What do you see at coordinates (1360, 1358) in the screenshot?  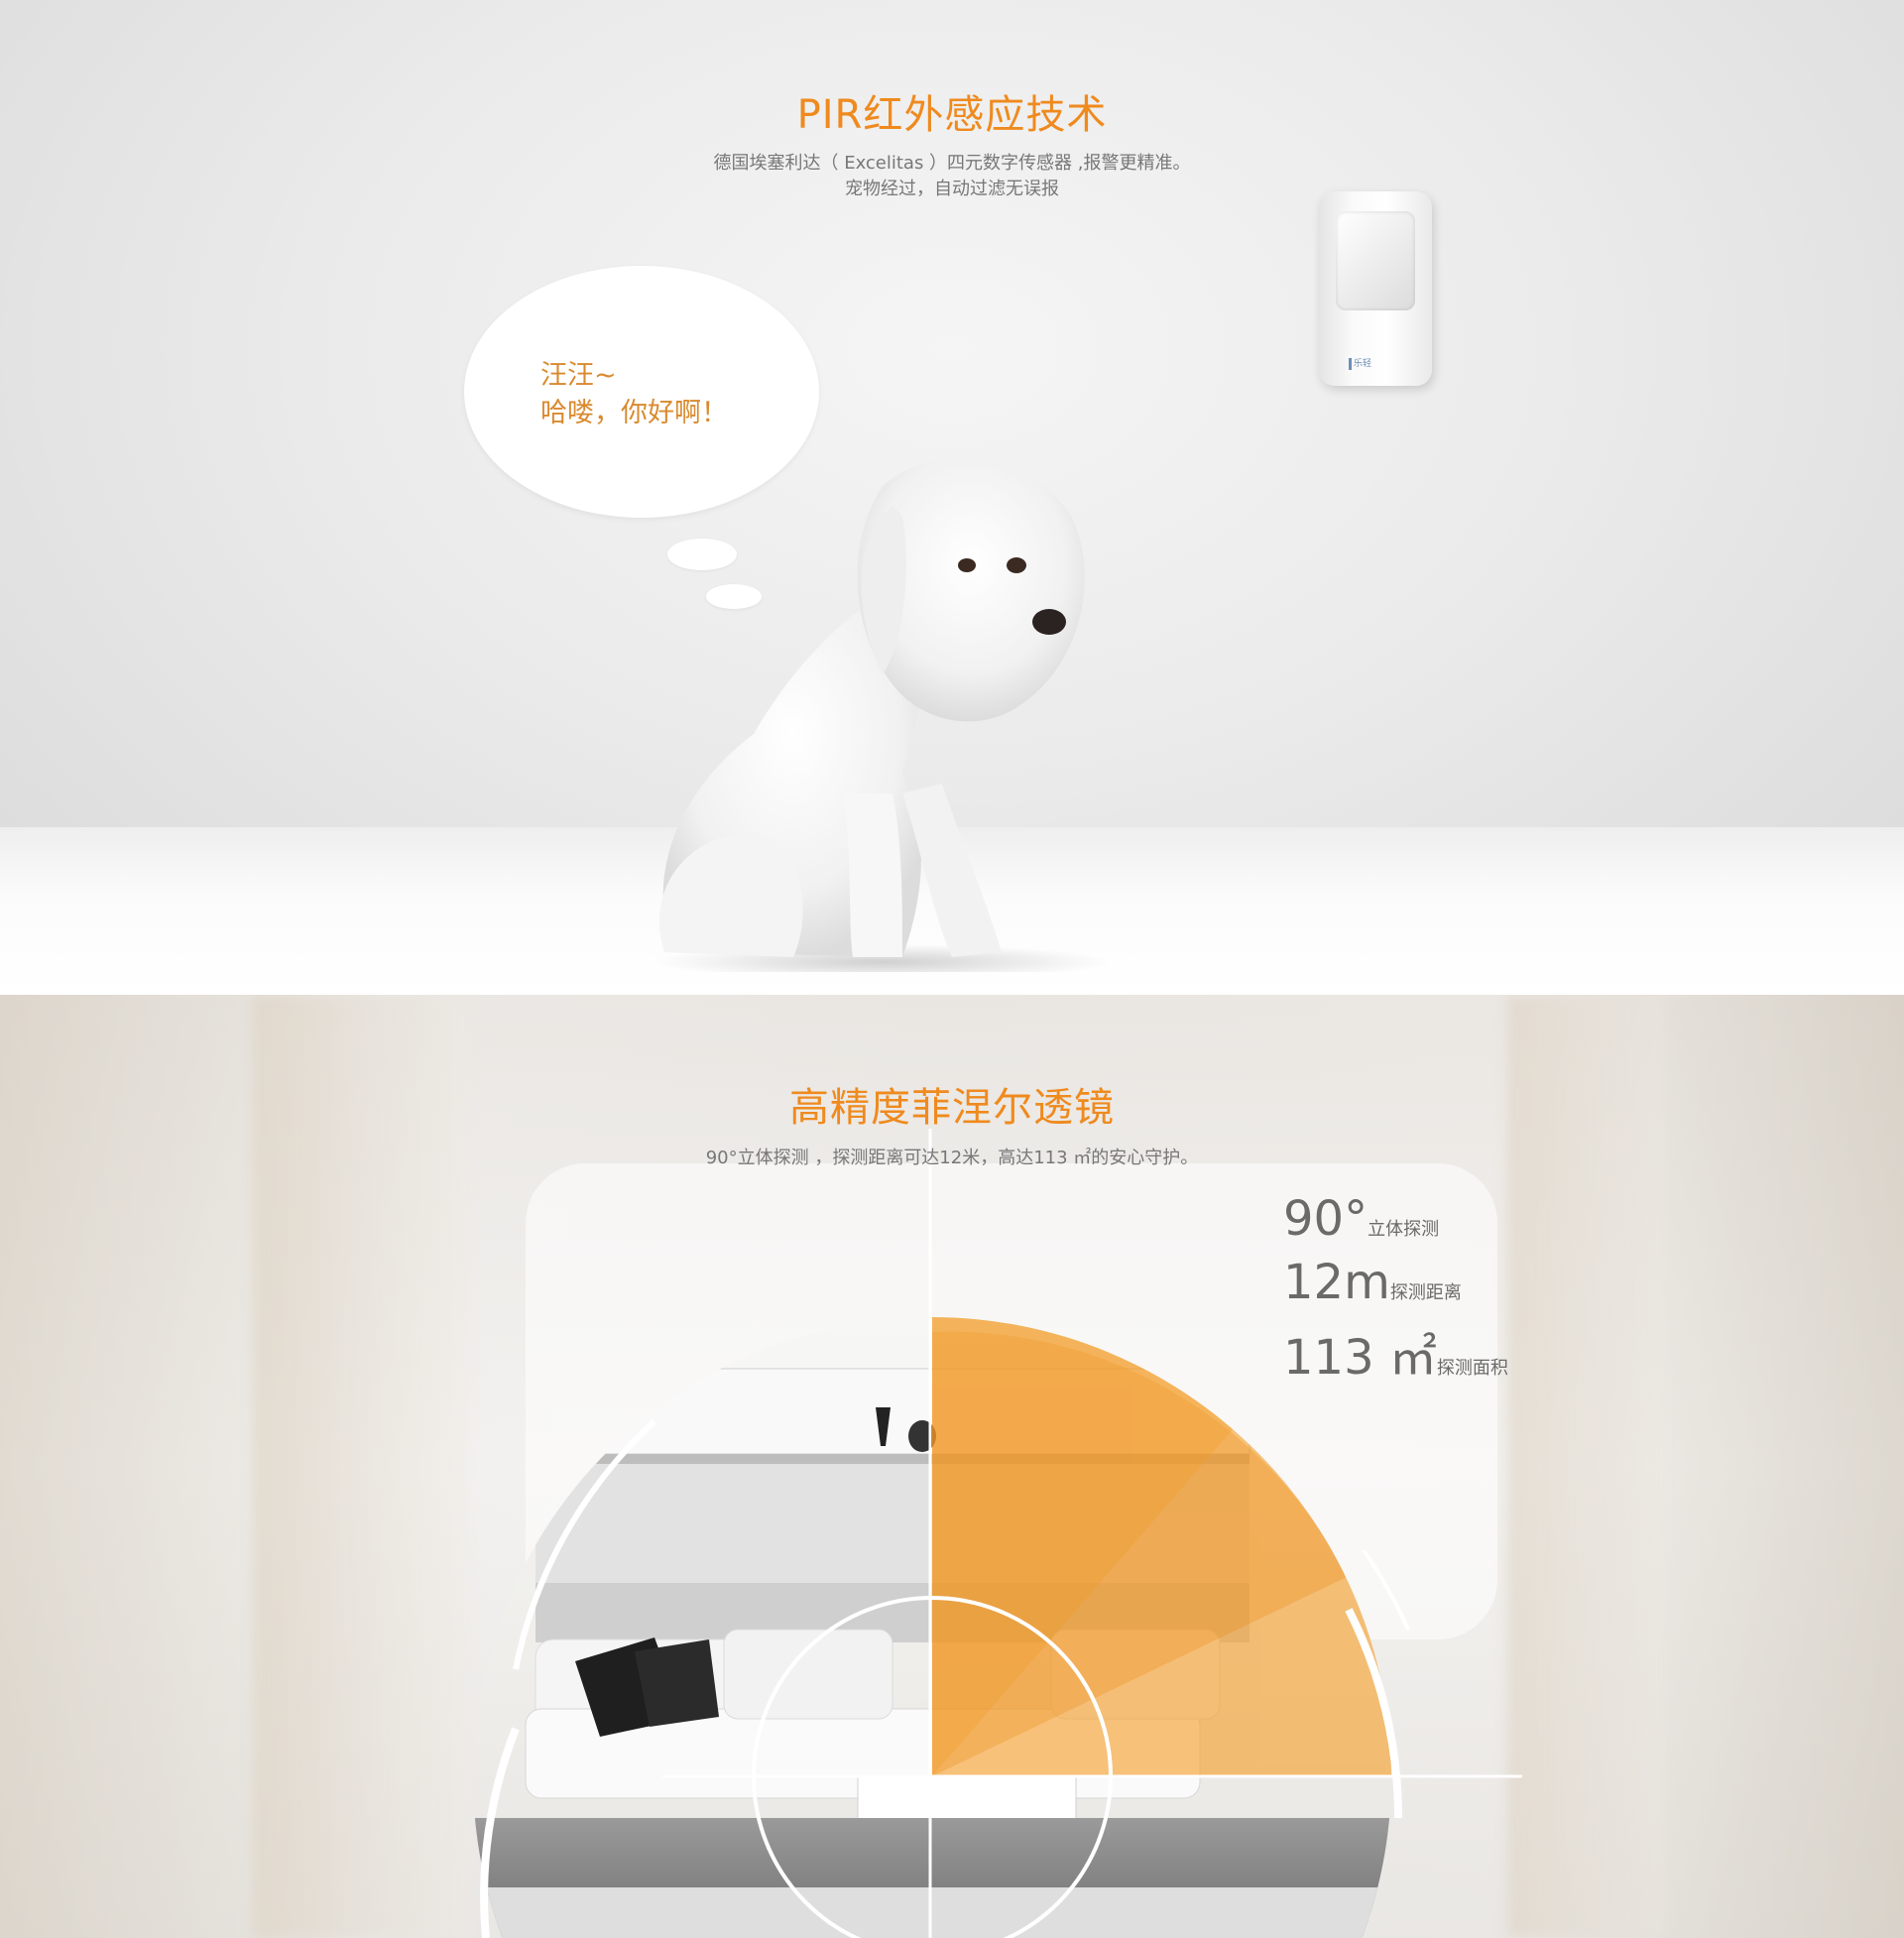 I see `stat-area-value: 113 ㎡` at bounding box center [1360, 1358].